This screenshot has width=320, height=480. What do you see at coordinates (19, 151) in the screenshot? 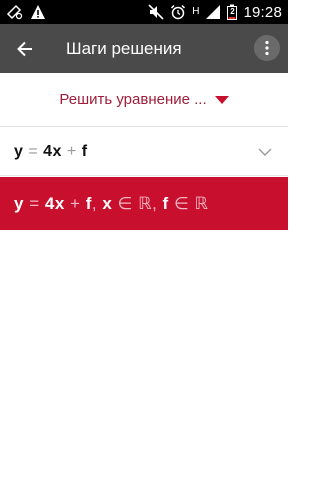
I see `expr-token: y` at bounding box center [19, 151].